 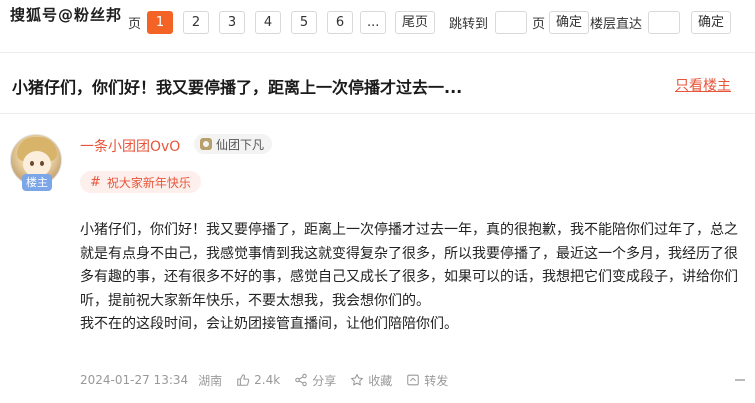 What do you see at coordinates (267, 380) in the screenshot?
I see `like-count: 2.4k` at bounding box center [267, 380].